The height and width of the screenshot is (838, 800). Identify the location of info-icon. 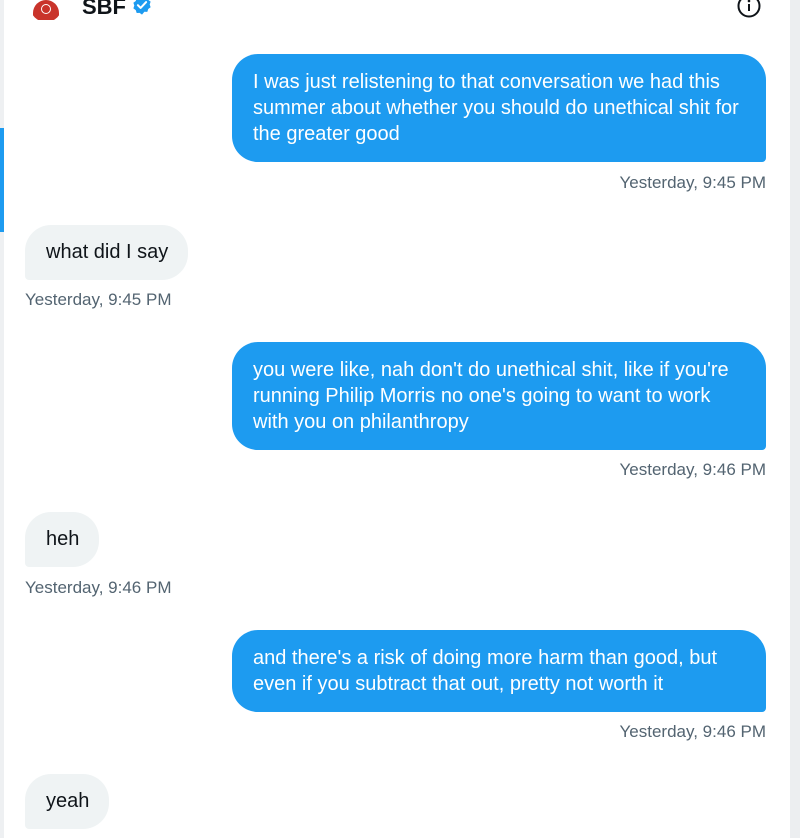
(749, 9).